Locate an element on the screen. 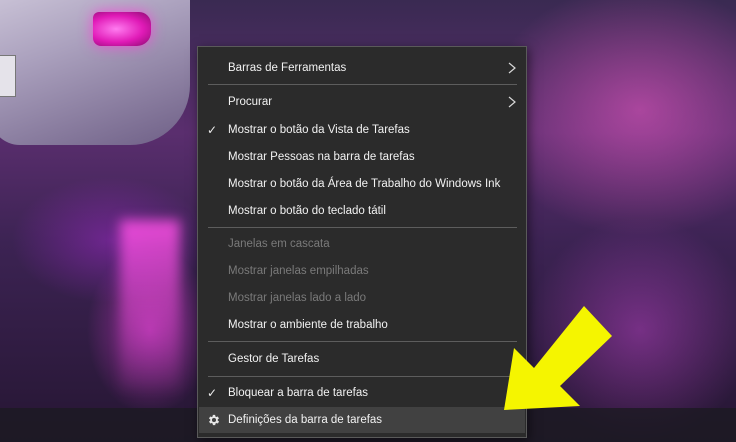 This screenshot has width=736, height=442. menu-item-label: Gestor de Tarefas is located at coordinates (274, 359).